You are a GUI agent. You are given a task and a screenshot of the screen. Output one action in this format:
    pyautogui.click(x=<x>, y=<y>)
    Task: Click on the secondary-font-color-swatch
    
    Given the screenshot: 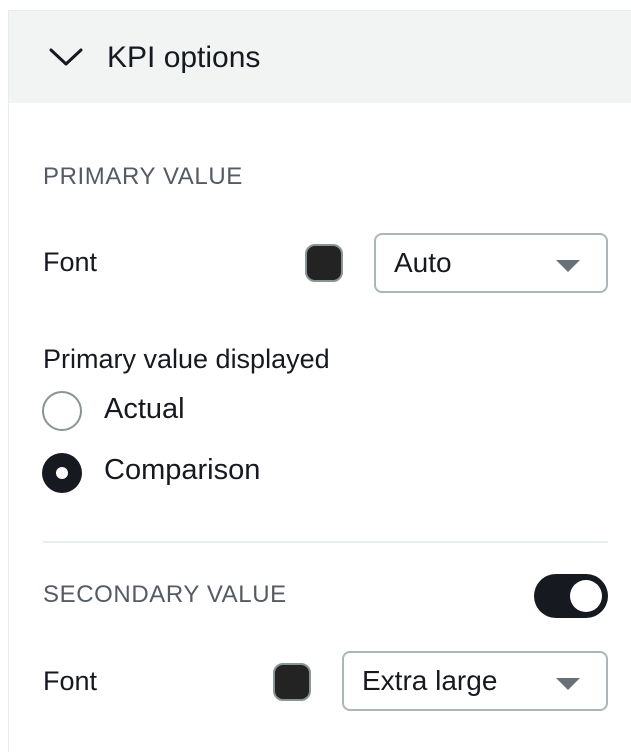 What is the action you would take?
    pyautogui.click(x=292, y=682)
    